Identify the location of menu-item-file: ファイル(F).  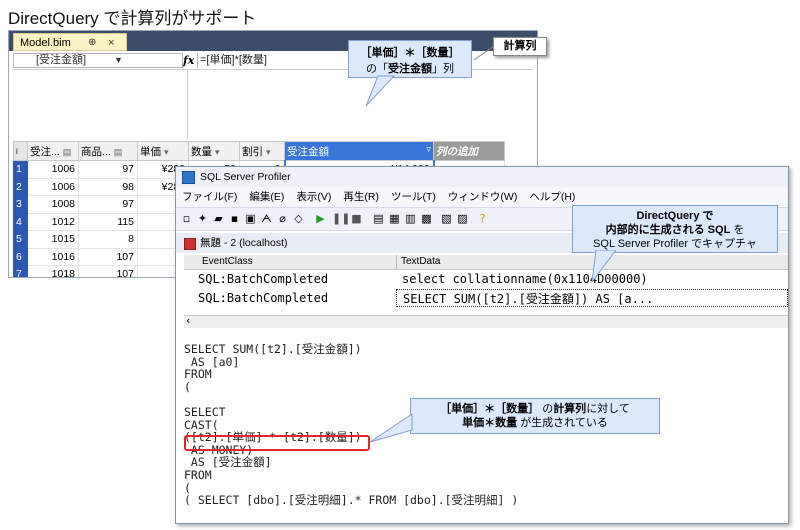
(209, 197).